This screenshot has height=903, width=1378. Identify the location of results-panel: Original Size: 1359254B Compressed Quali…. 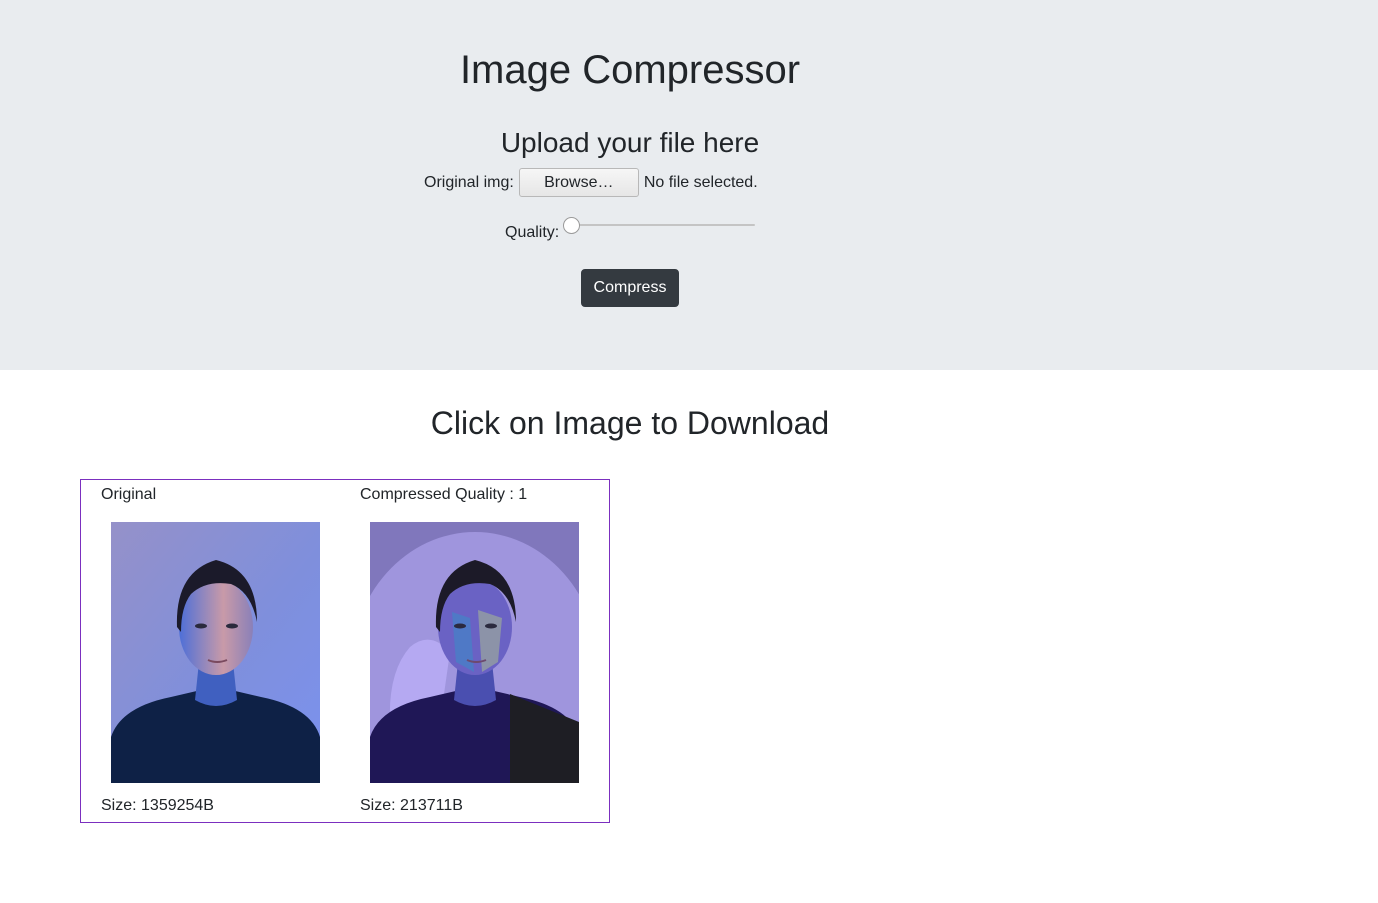
(345, 651).